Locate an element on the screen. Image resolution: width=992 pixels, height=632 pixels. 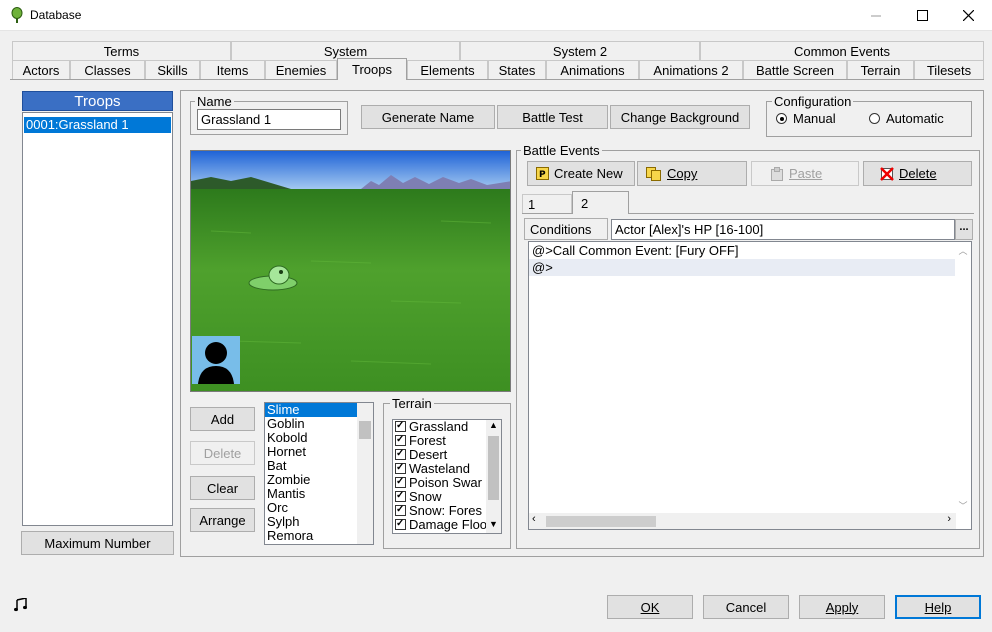
terrain-item-label: Desert is located at coordinates (428, 455).